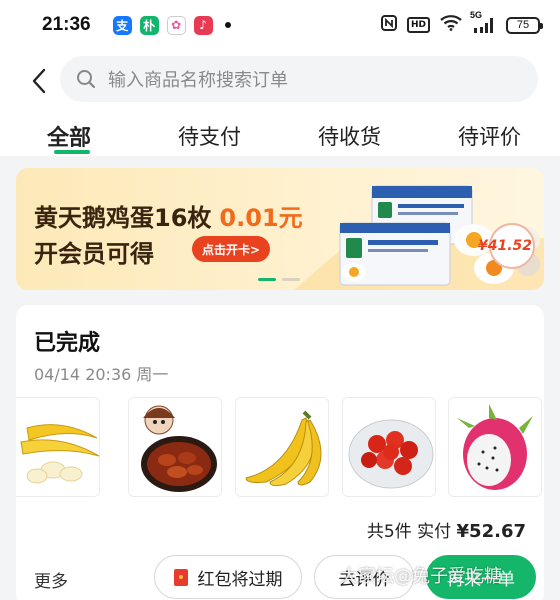 This screenshot has height=600, width=560. What do you see at coordinates (388, 25) in the screenshot?
I see `nfc-icon` at bounding box center [388, 25].